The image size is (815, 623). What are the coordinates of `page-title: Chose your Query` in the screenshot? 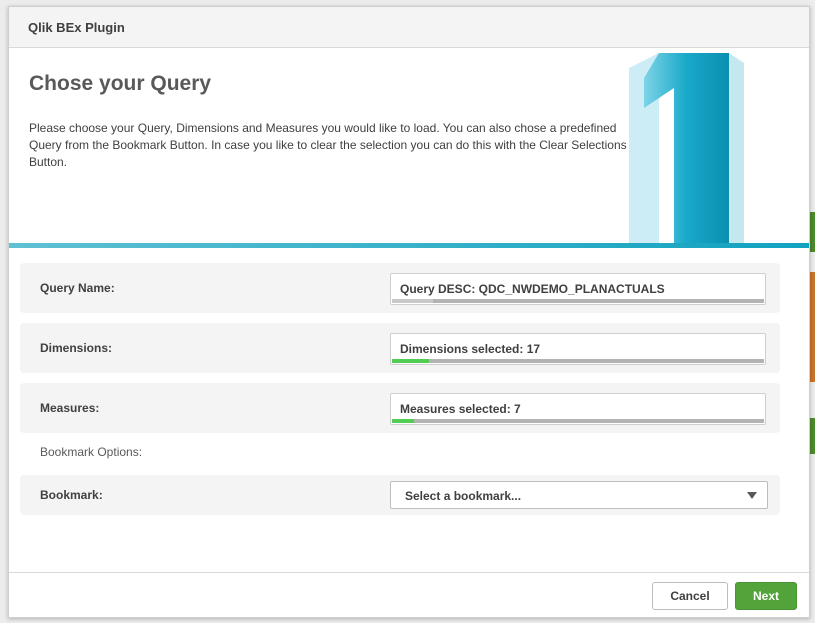 It's located at (120, 83).